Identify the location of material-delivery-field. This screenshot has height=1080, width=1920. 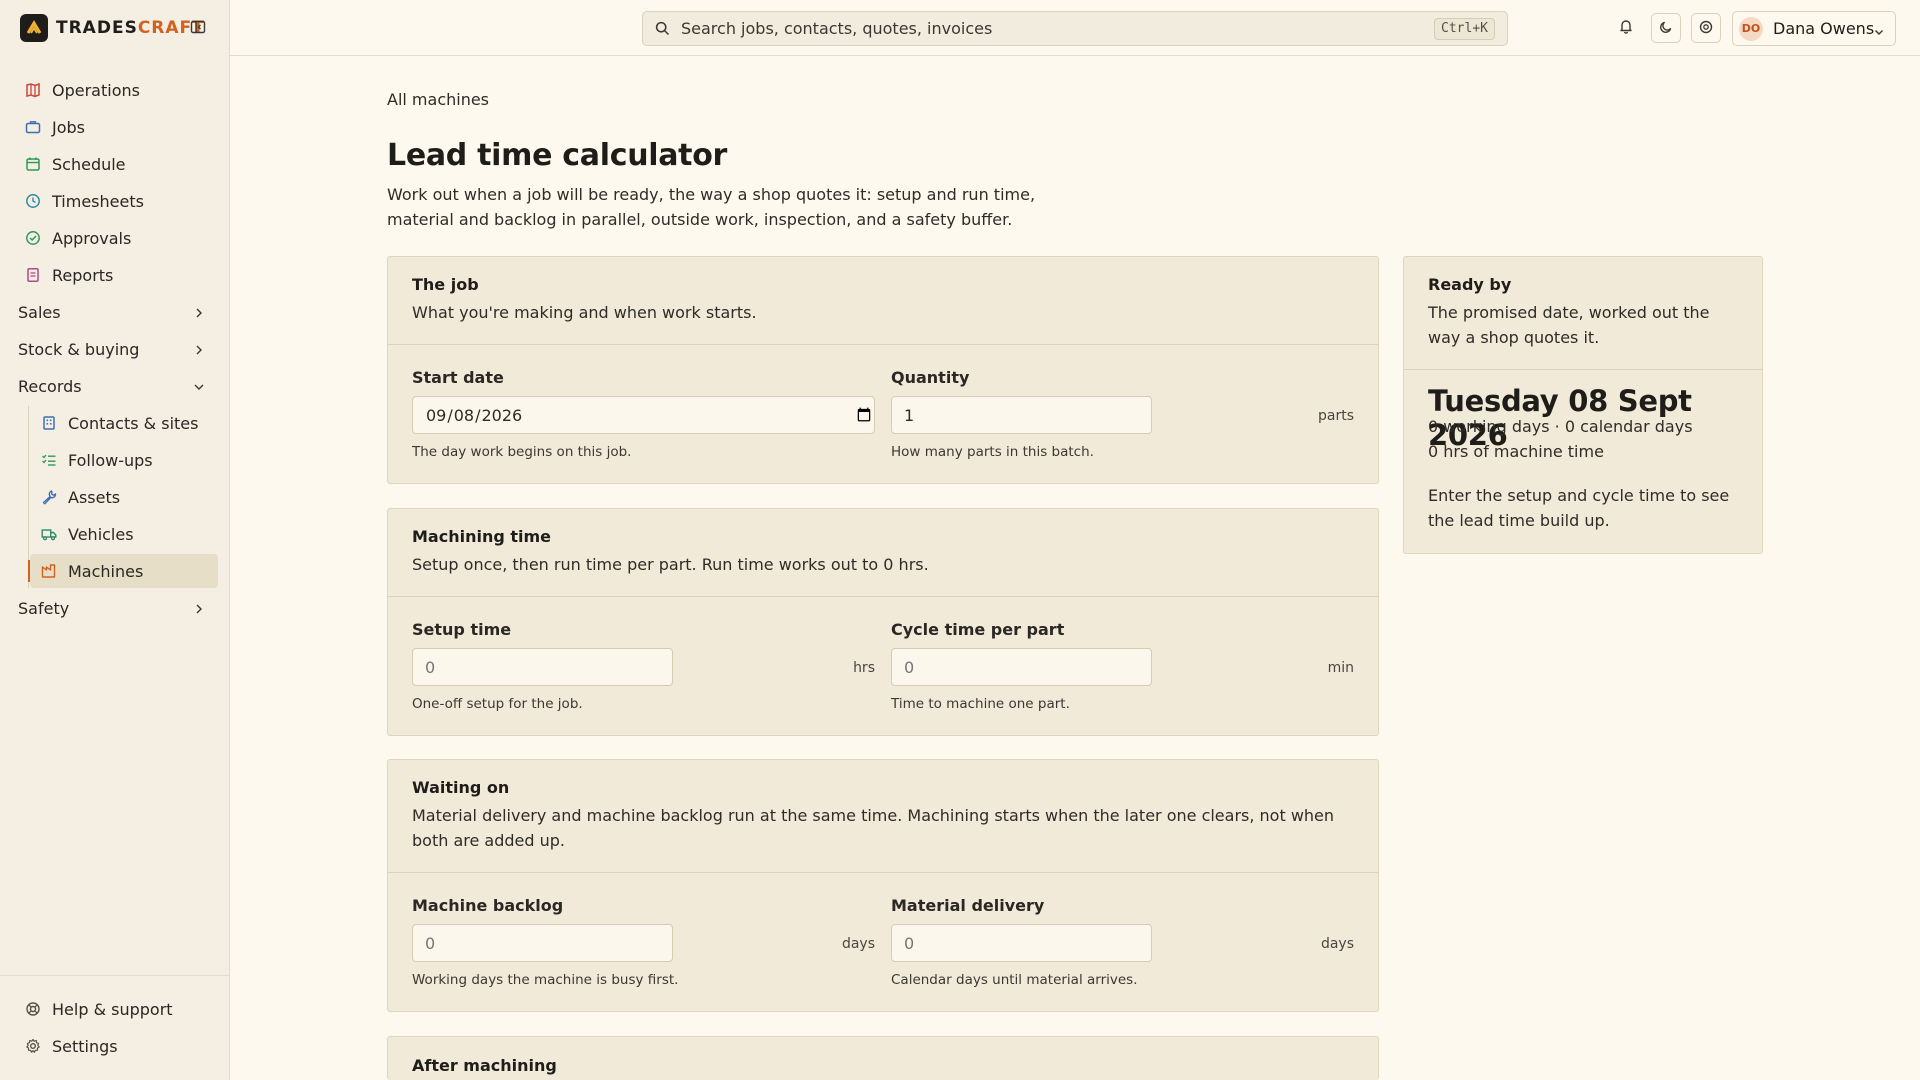
(1021, 943).